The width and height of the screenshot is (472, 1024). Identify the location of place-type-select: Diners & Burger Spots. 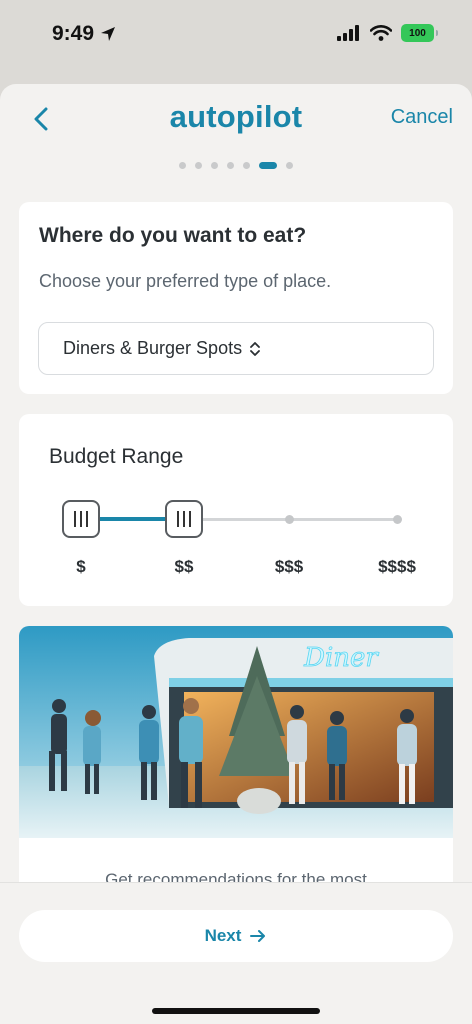
(236, 348).